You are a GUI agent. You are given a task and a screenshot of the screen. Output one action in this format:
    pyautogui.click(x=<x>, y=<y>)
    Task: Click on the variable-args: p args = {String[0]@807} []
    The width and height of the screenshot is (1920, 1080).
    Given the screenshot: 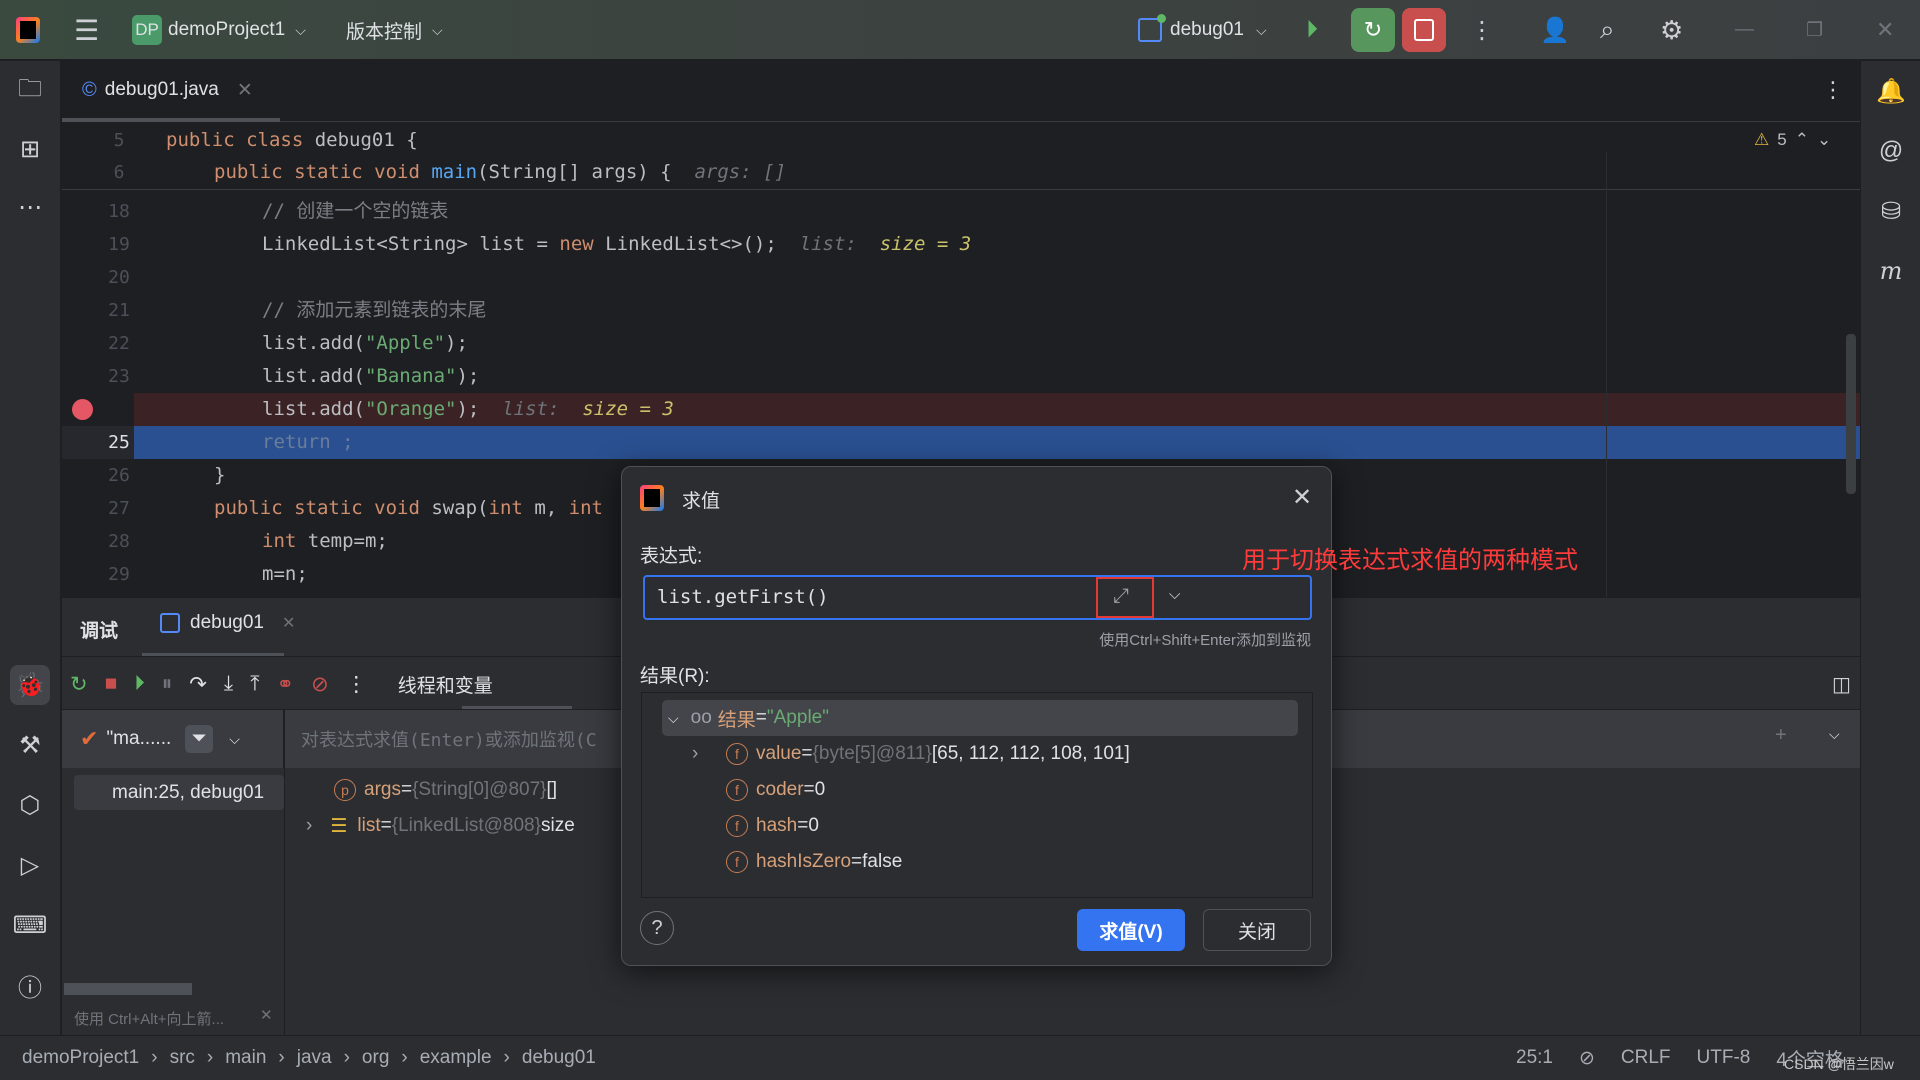 What is the action you would take?
    pyautogui.click(x=445, y=790)
    